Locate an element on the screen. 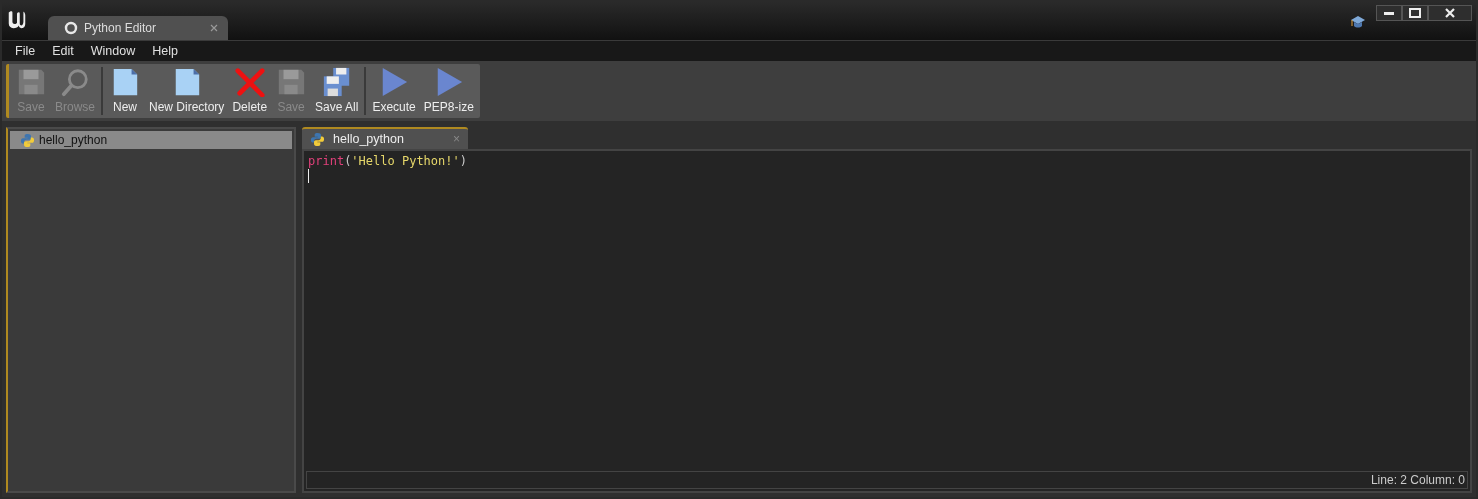 The image size is (1478, 499). logo-icon is located at coordinates (17, 19).